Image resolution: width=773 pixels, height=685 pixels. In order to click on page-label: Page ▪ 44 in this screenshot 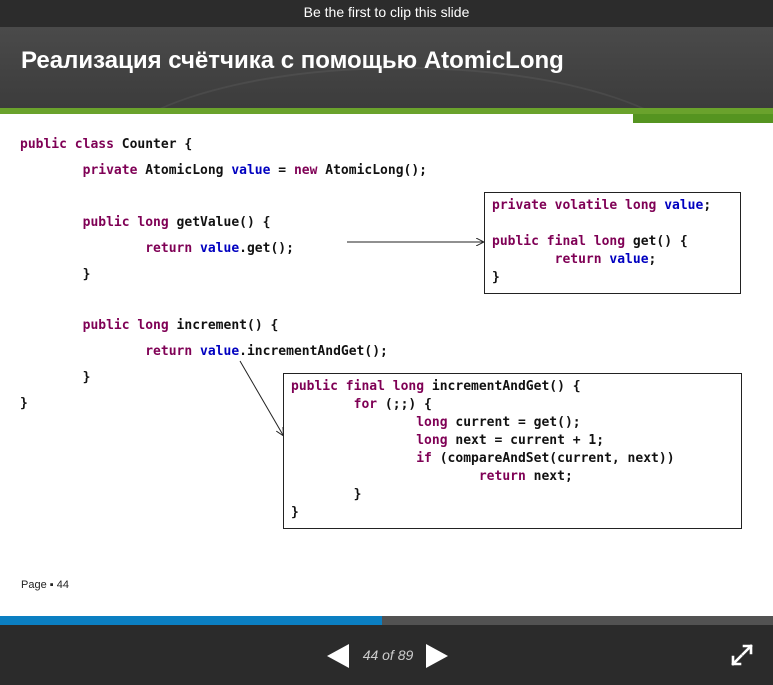, I will do `click(45, 585)`.